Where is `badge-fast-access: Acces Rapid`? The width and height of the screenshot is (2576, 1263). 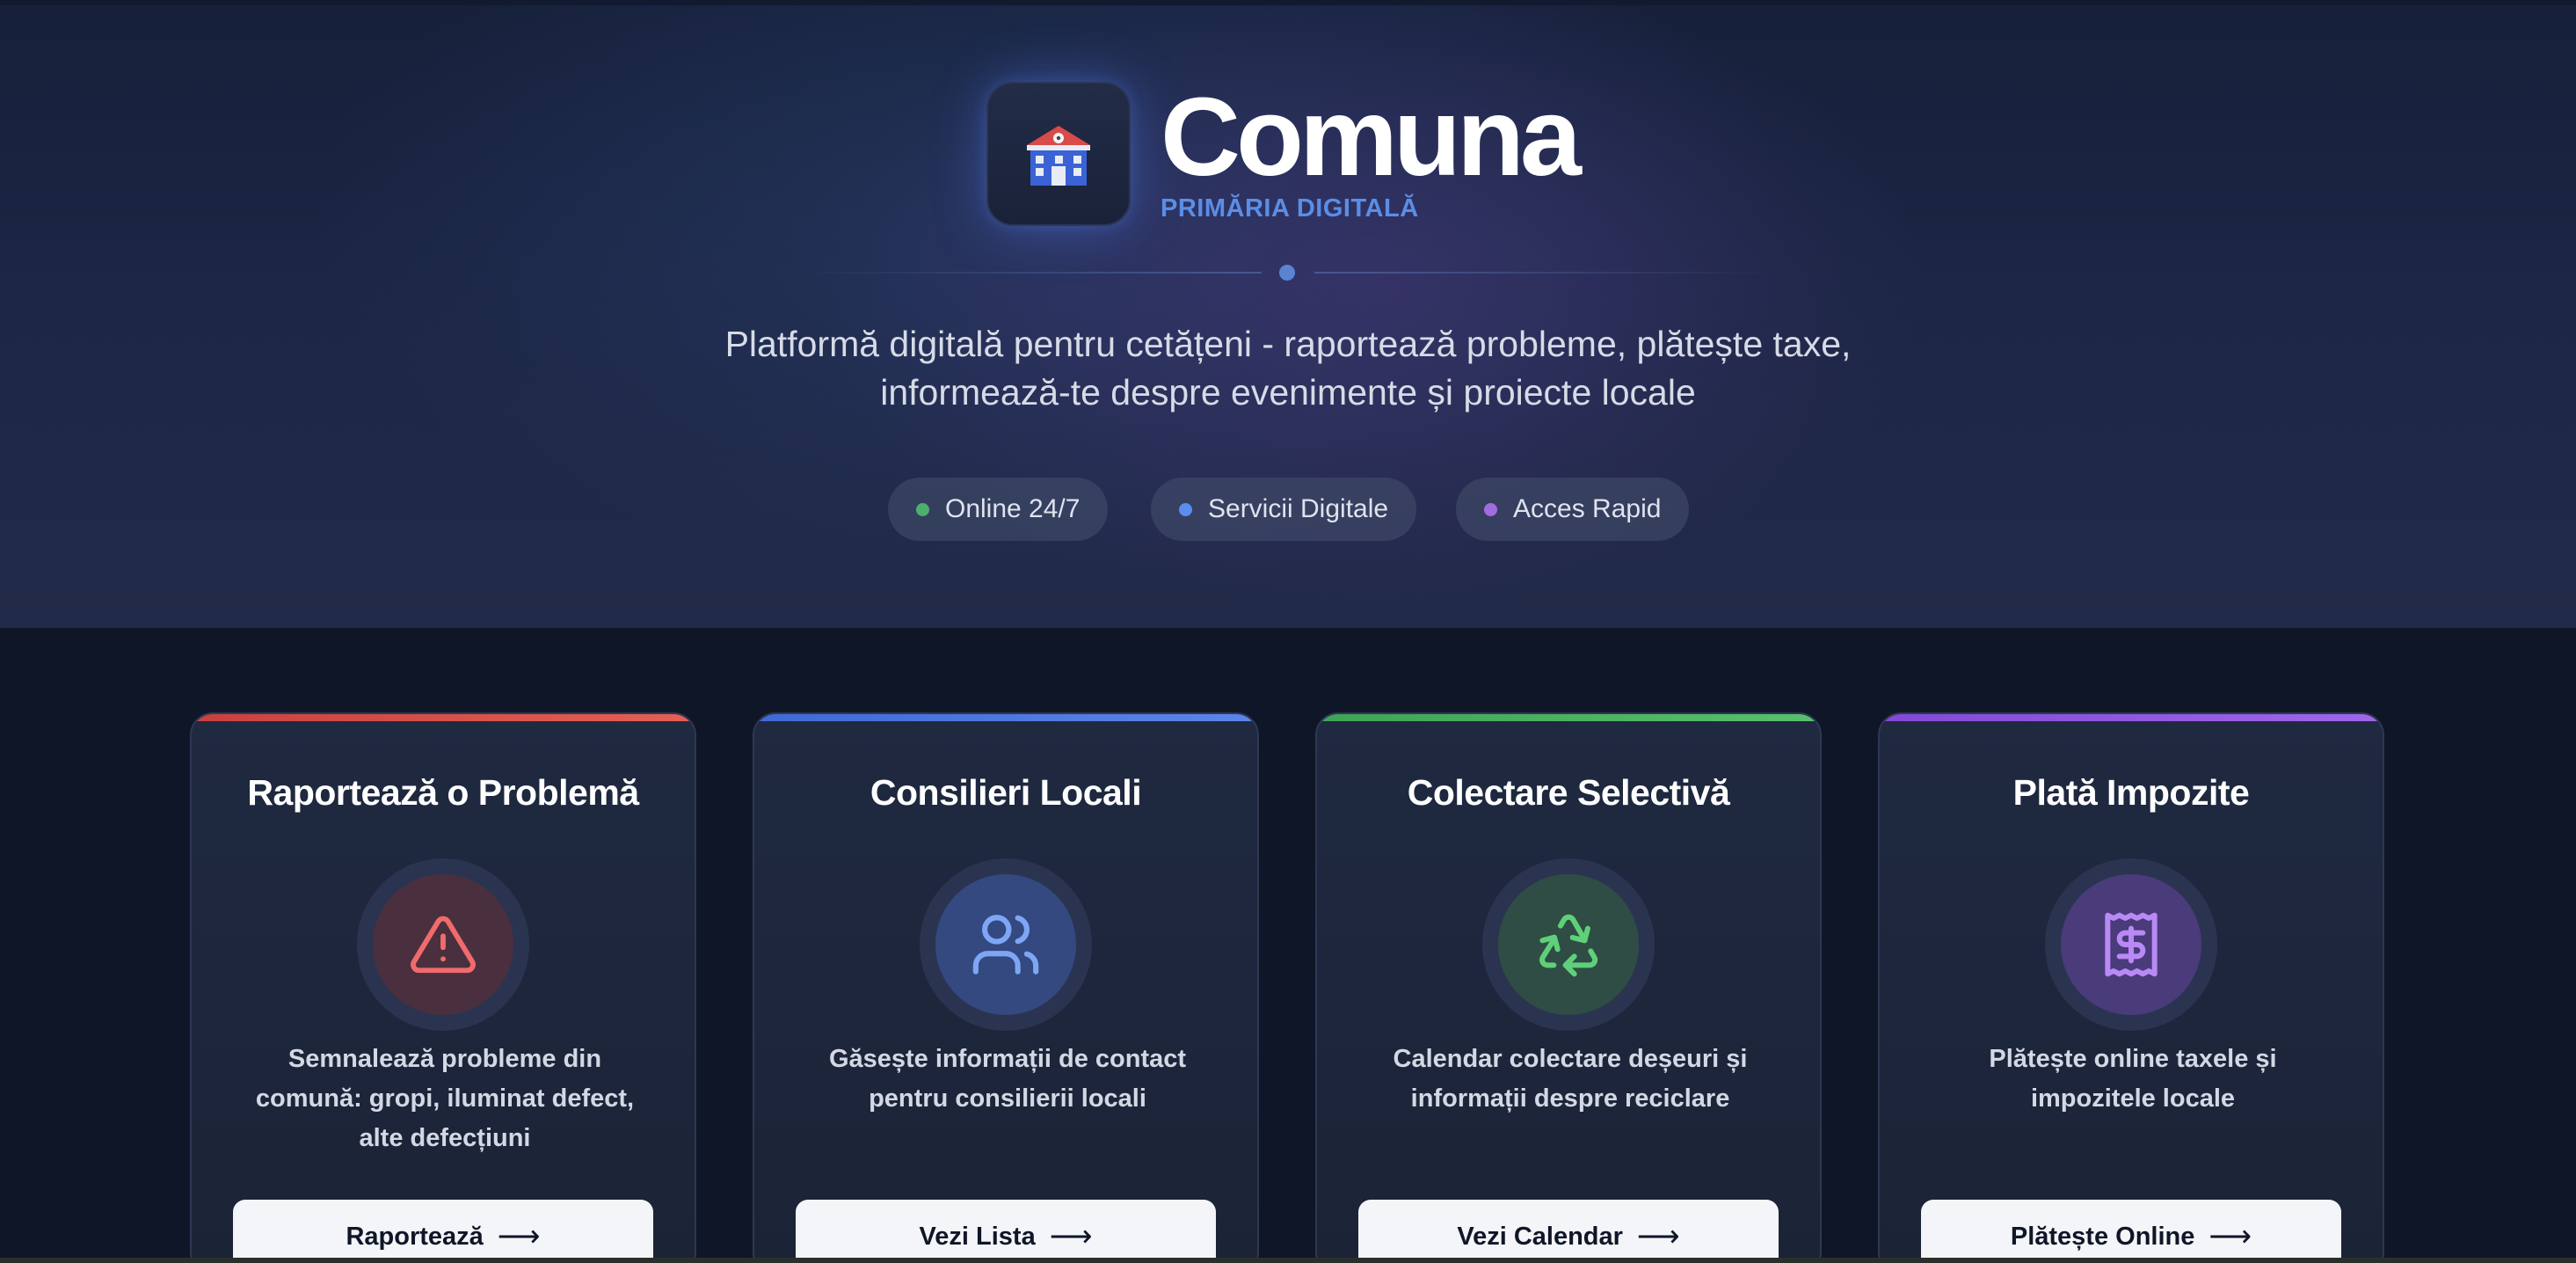 badge-fast-access: Acces Rapid is located at coordinates (1573, 510).